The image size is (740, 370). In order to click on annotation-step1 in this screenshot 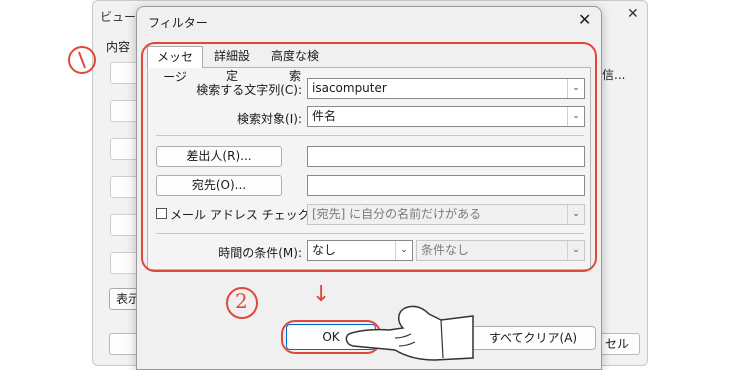, I will do `click(82, 60)`.